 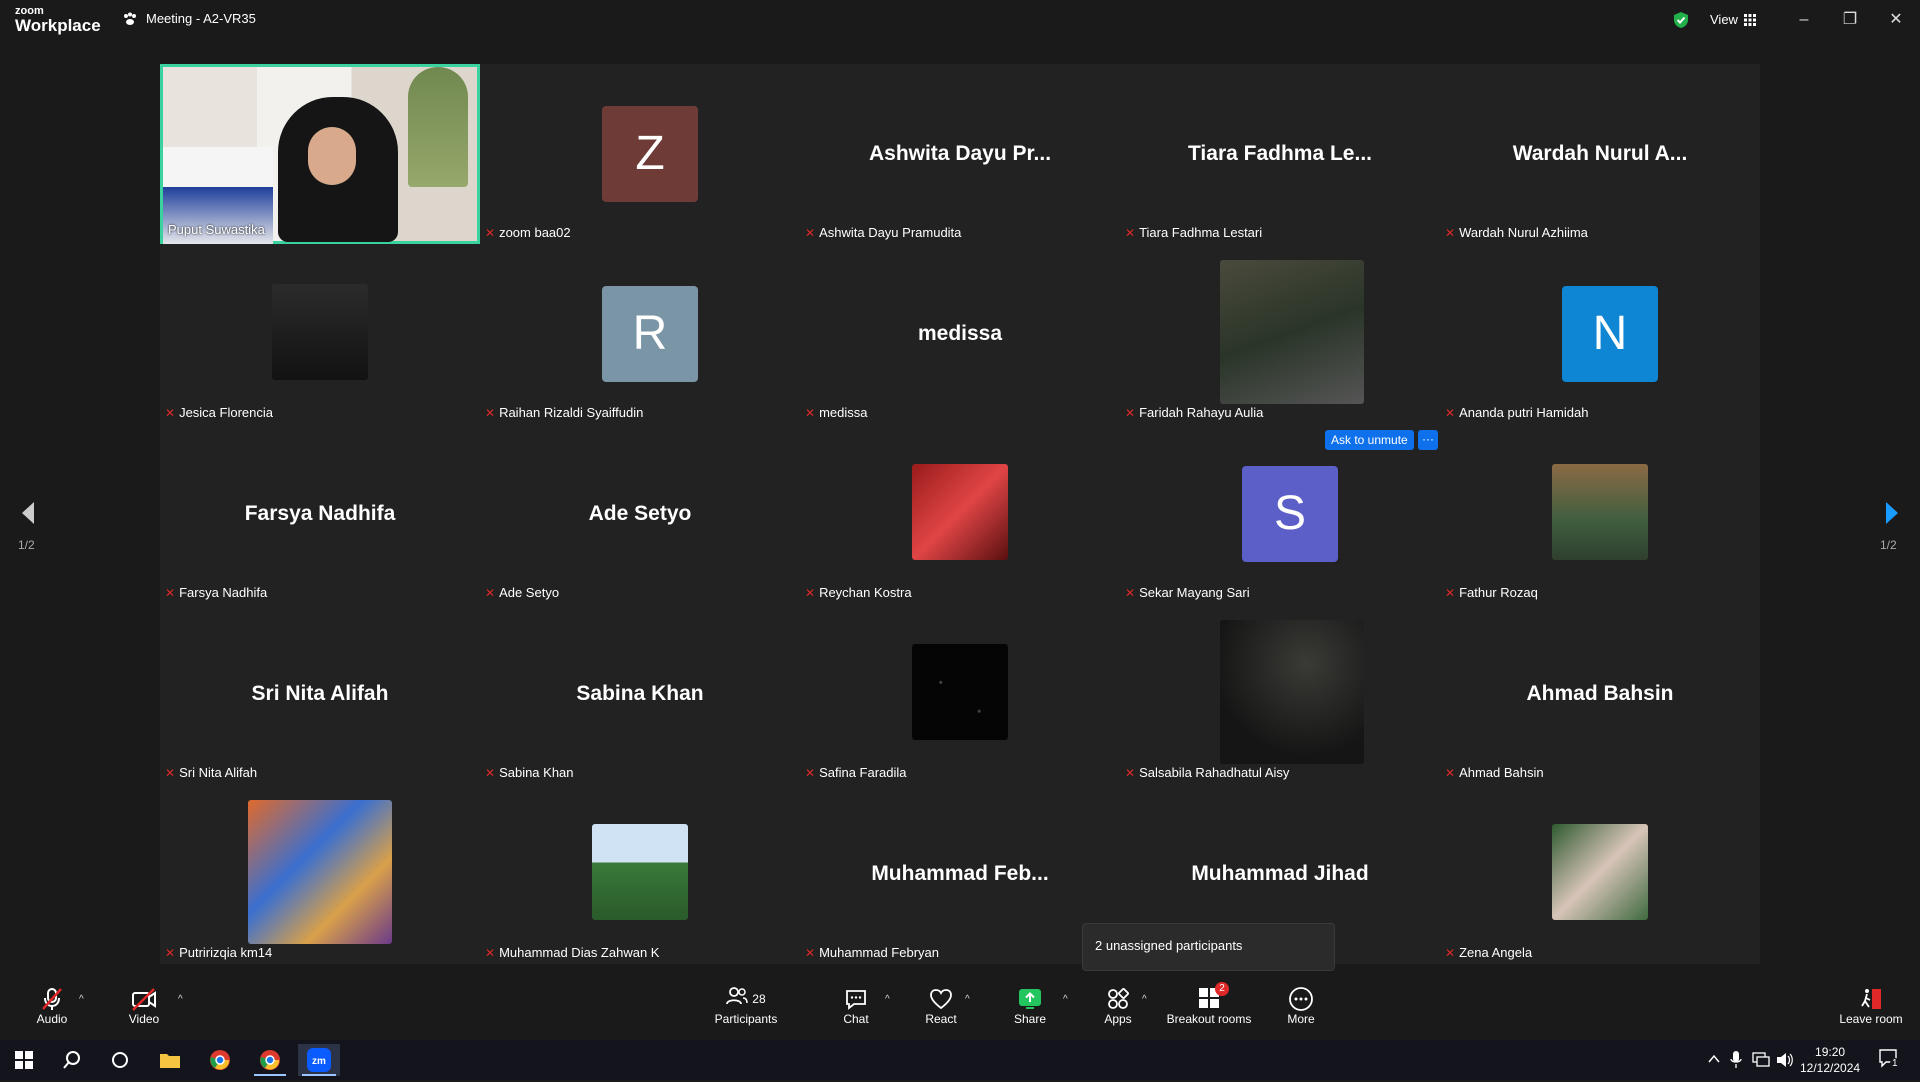 I want to click on participant-tile: ✕ Zena Angela, so click(x=1600, y=874).